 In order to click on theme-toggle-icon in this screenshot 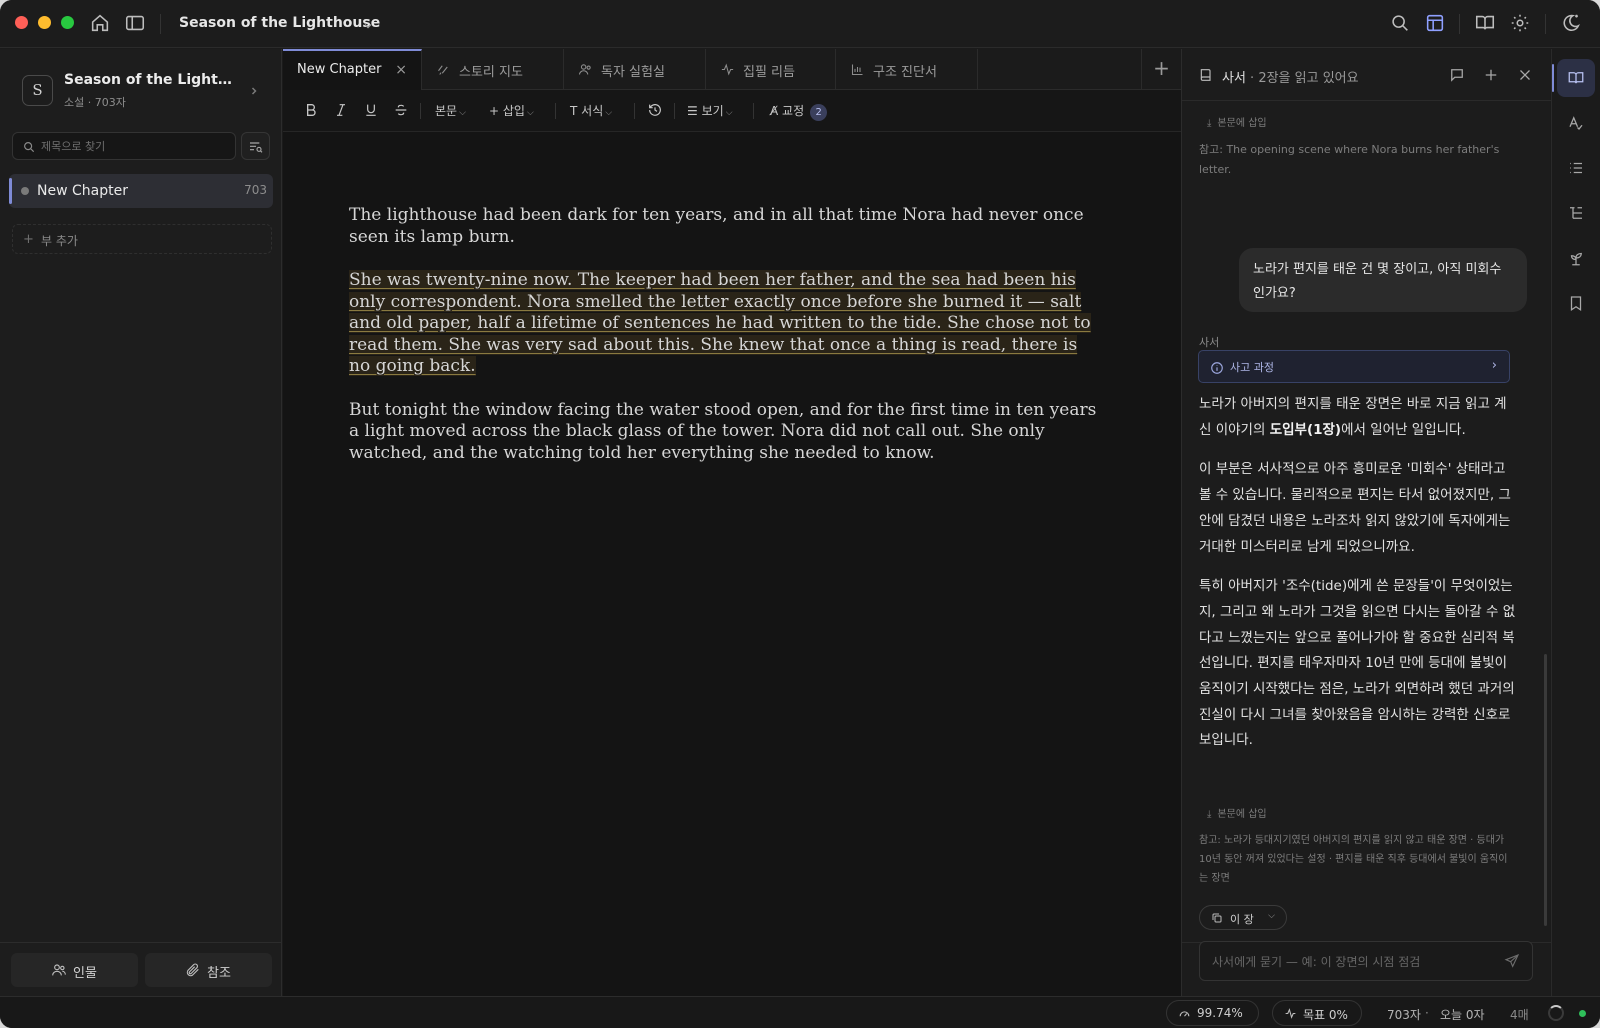, I will do `click(1571, 23)`.